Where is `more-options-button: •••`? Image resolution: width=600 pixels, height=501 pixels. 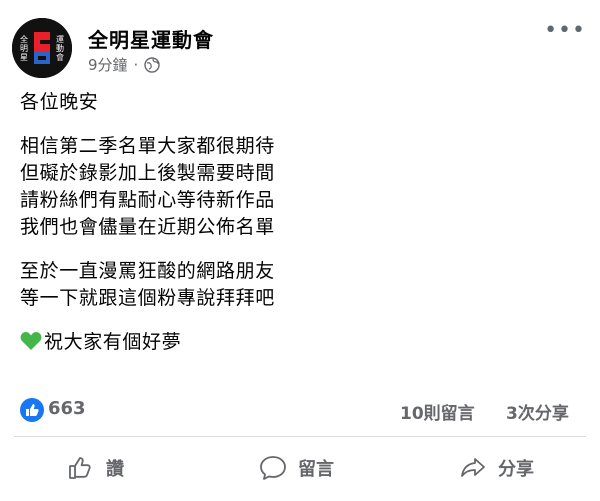
more-options-button: ••• is located at coordinates (565, 31).